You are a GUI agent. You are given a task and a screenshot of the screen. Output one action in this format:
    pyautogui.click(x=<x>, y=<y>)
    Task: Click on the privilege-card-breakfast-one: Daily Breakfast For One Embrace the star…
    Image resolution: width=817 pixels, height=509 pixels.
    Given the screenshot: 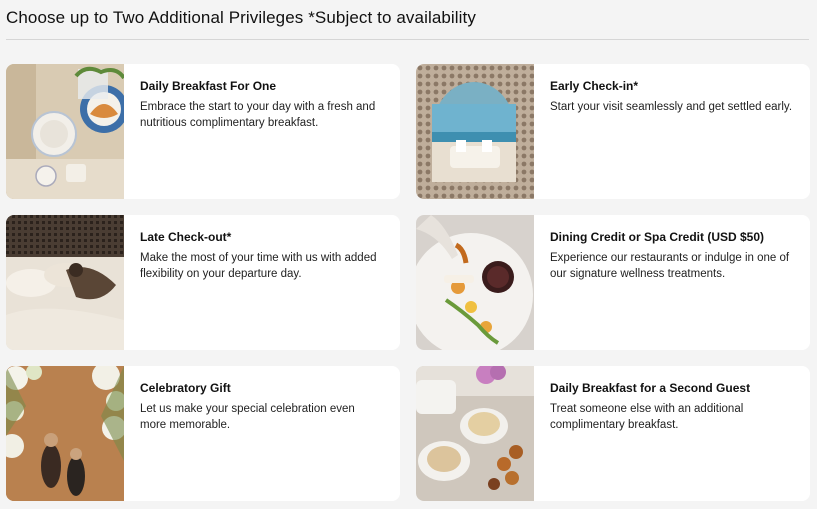 What is the action you would take?
    pyautogui.click(x=203, y=131)
    